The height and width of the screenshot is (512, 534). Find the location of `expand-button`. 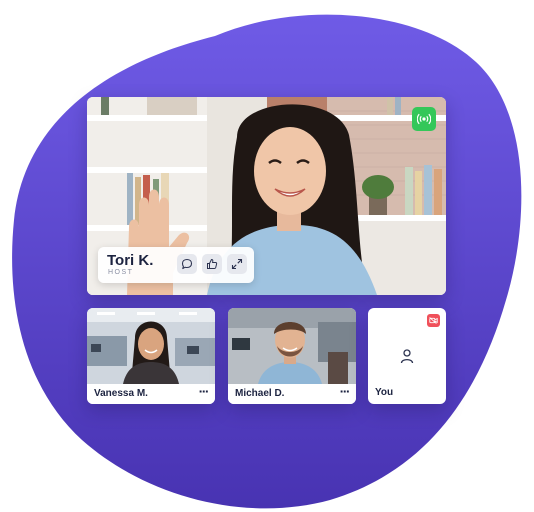

expand-button is located at coordinates (237, 264).